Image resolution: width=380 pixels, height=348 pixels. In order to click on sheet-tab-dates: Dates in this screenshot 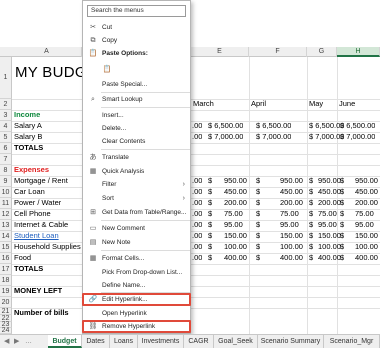, I will do `click(96, 341)`.